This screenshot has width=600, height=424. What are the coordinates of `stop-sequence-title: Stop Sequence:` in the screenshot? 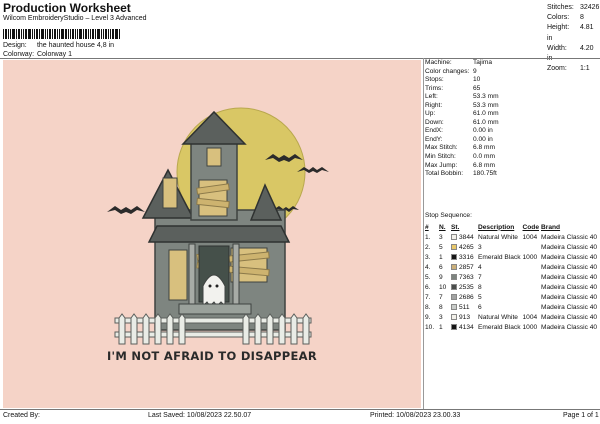 It's located at (448, 215).